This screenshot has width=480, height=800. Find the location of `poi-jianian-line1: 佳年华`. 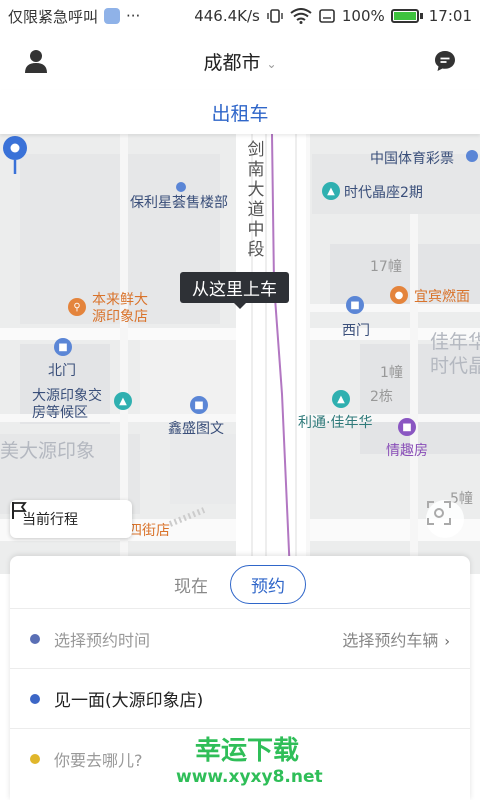

poi-jianian-line1: 佳年华 is located at coordinates (455, 342).